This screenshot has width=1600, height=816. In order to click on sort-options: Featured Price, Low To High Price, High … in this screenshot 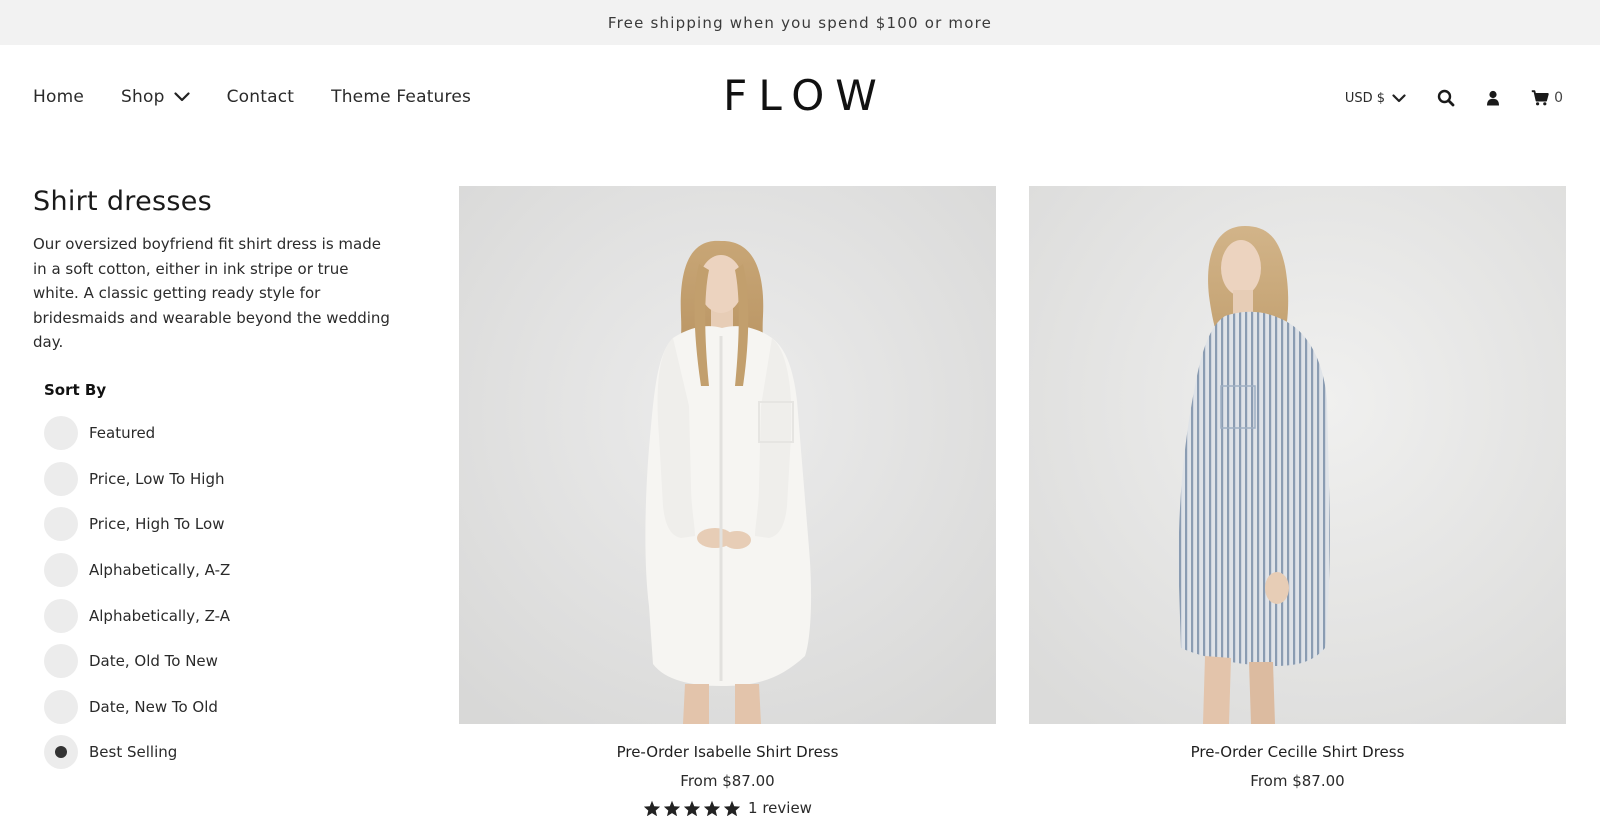, I will do `click(228, 593)`.